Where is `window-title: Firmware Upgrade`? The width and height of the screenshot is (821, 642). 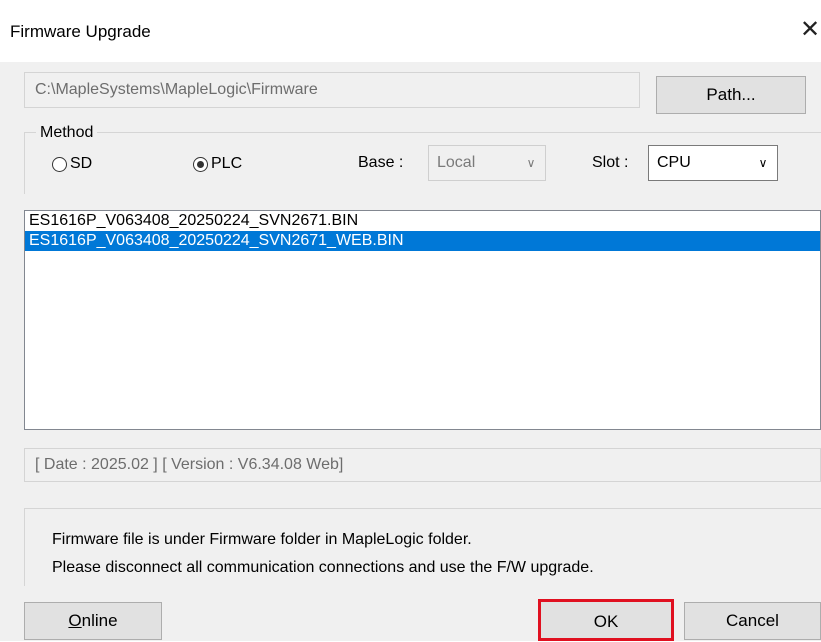
window-title: Firmware Upgrade is located at coordinates (80, 31).